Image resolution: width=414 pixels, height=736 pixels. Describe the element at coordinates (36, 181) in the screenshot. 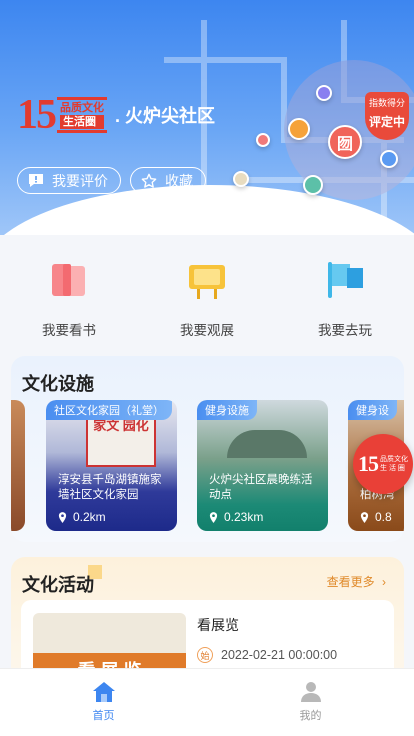

I see `comment-icon` at that location.